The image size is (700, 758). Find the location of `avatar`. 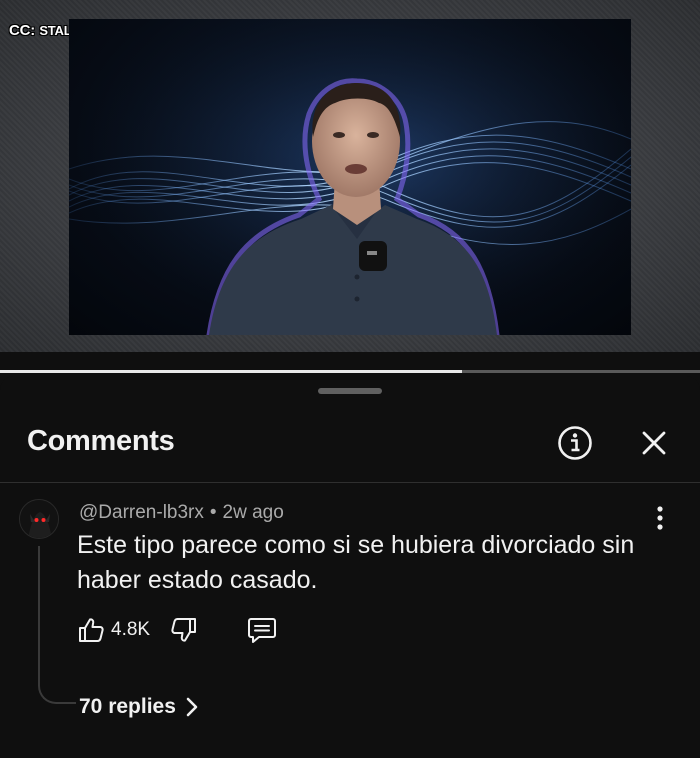

avatar is located at coordinates (39, 519).